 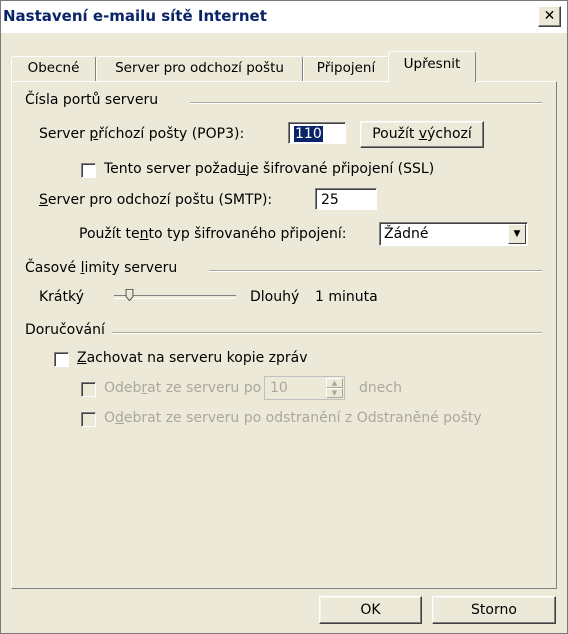 I want to click on tab-advanced: Upřesnit, so click(x=432, y=66).